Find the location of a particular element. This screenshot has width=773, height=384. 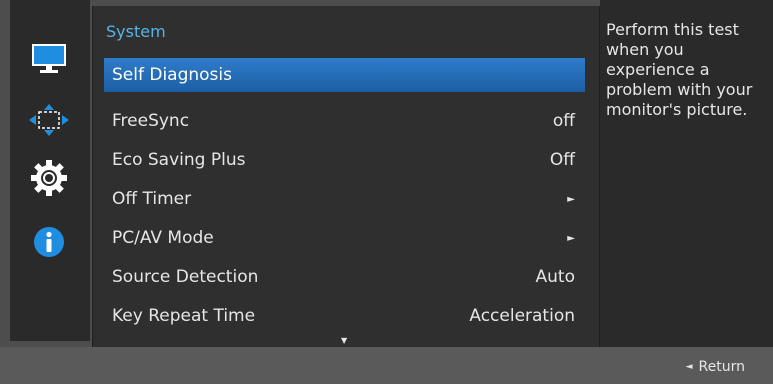

menu-item-pc-av-mode: PC/AV Mode ► is located at coordinates (344, 238).